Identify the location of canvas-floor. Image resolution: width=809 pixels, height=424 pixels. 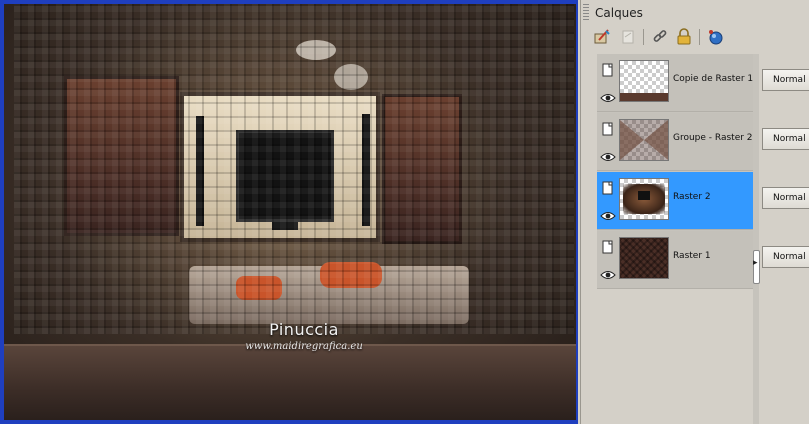
(290, 382).